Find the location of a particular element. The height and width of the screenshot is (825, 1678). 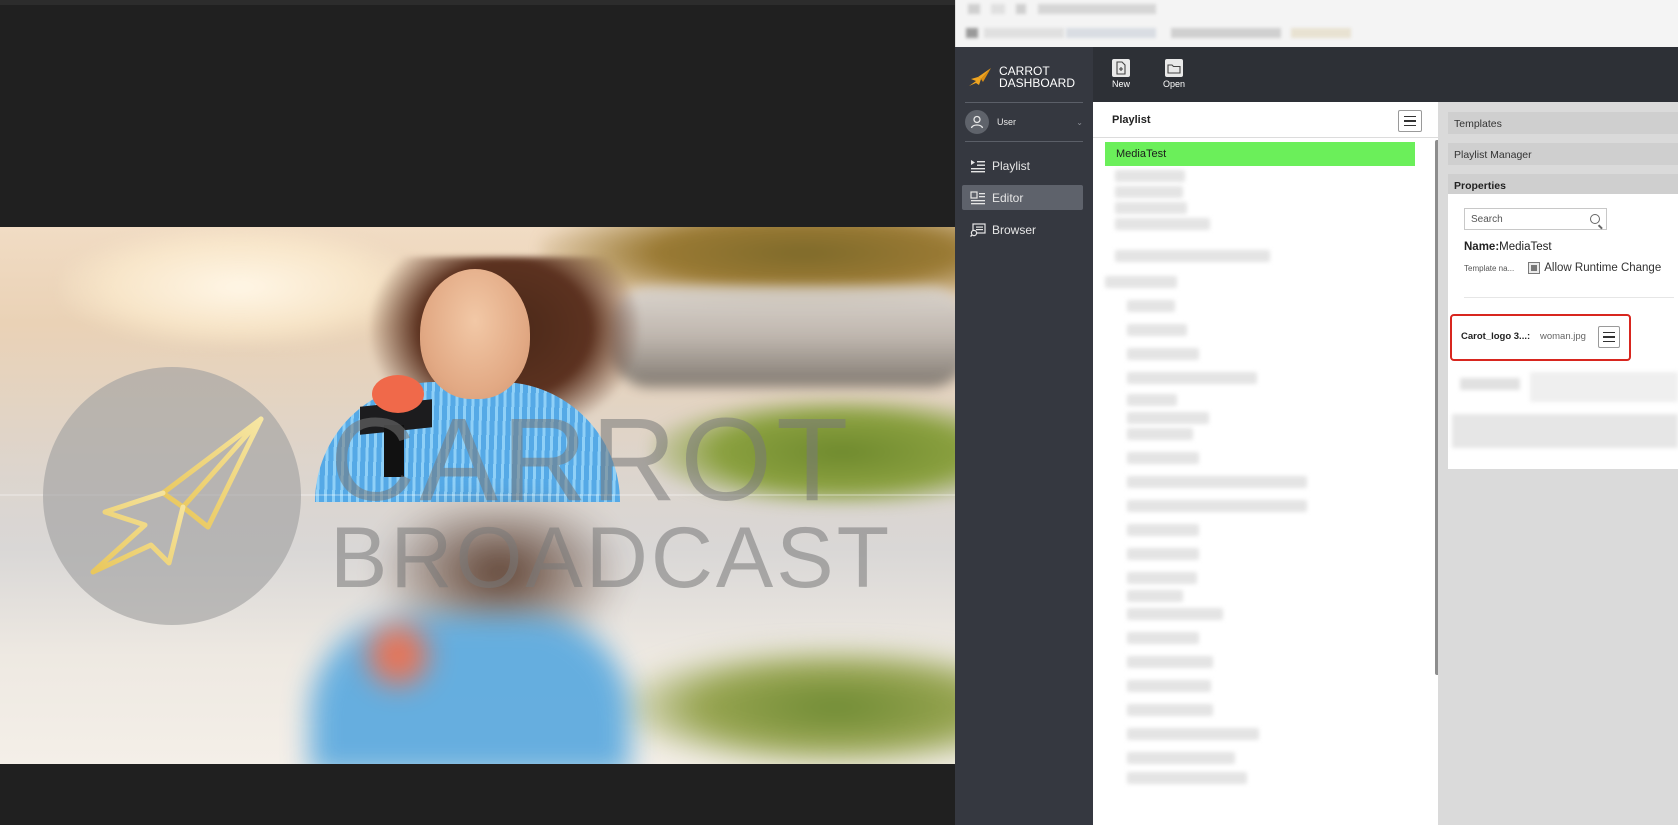

brand-name: CARROT DASHBOARD is located at coordinates (1037, 77).